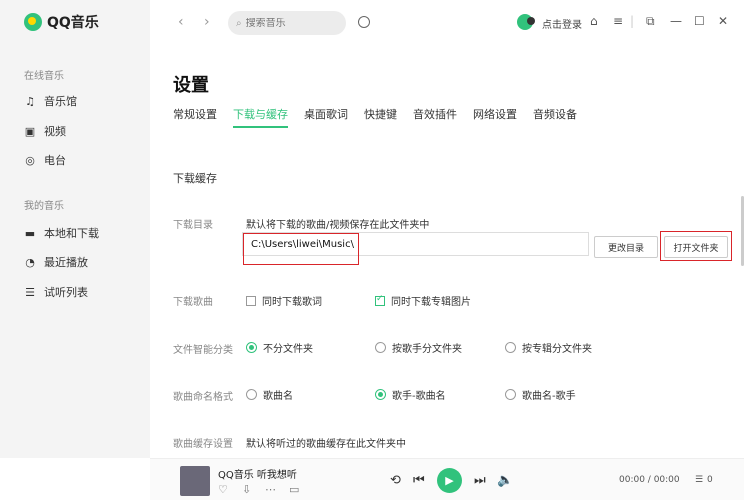 This screenshot has height=500, width=744. What do you see at coordinates (270, 489) in the screenshot?
I see `more-icon: ⋯` at bounding box center [270, 489].